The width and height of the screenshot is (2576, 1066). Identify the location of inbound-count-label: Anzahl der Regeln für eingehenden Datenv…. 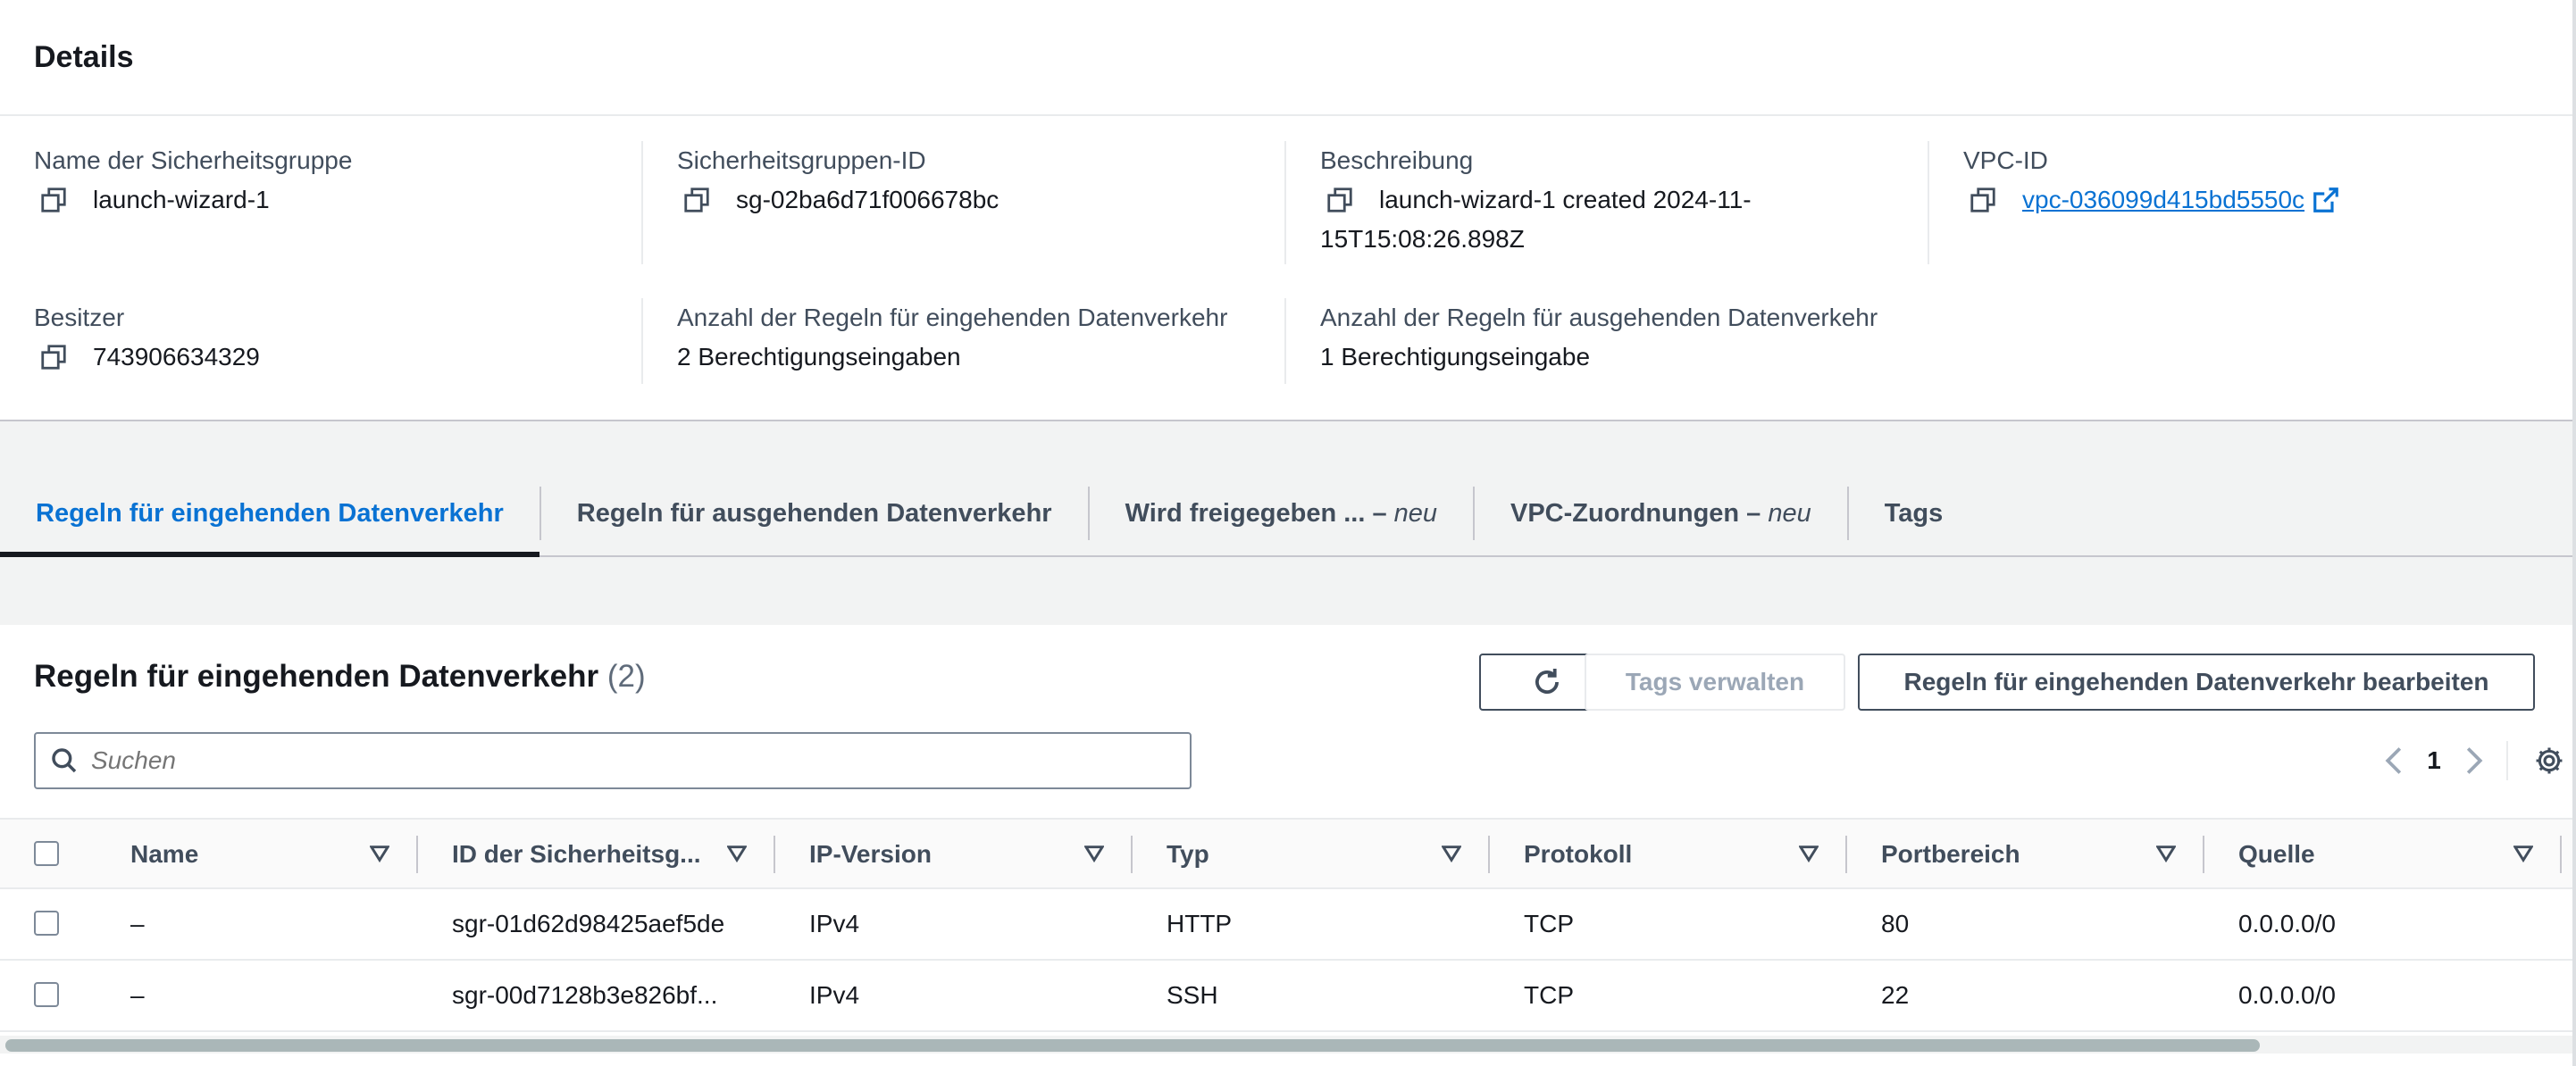
(953, 318).